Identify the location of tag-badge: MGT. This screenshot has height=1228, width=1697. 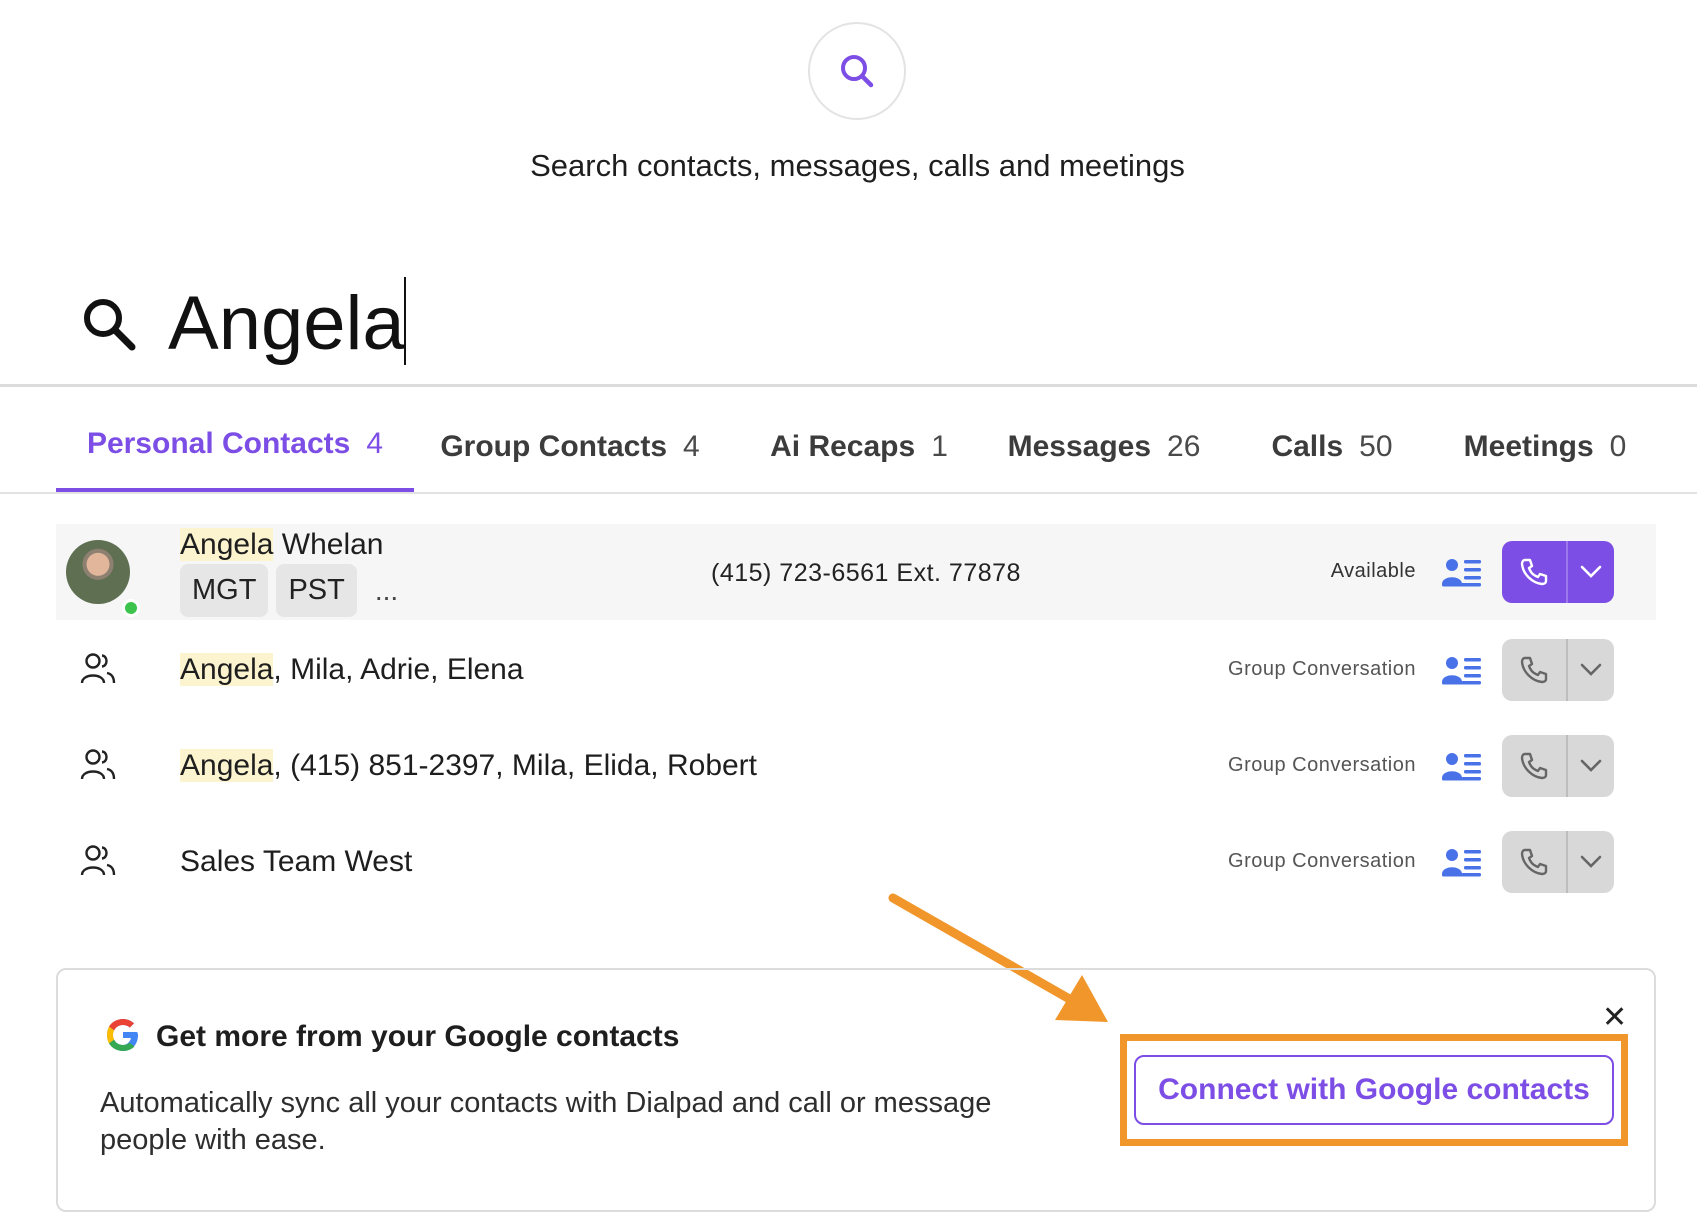
(224, 590).